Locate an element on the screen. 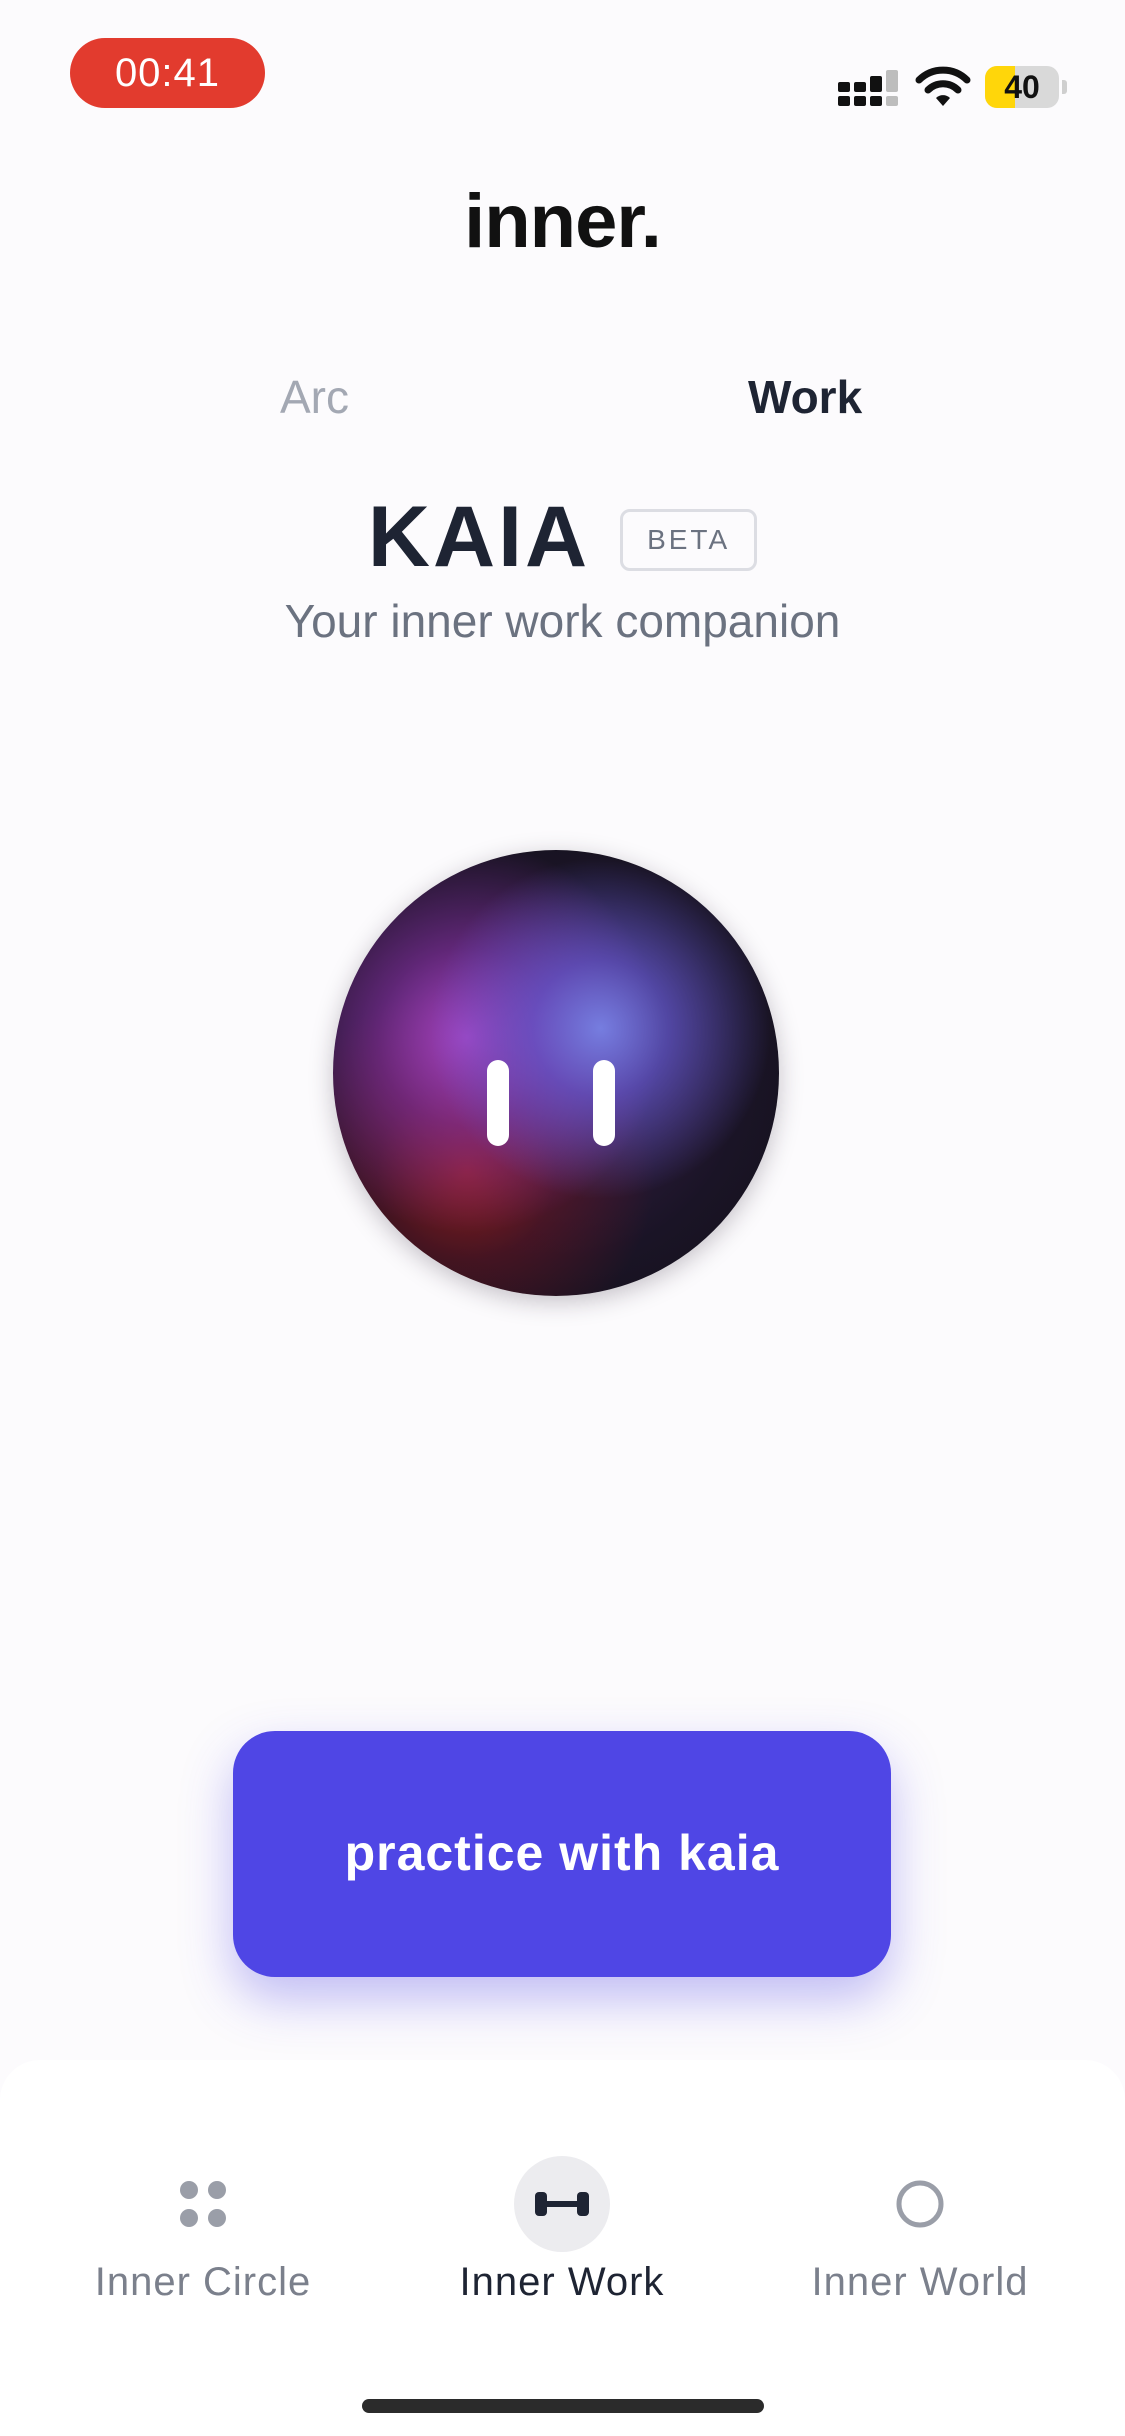 Image resolution: width=1125 pixels, height=2436 pixels. practice-with-kaia-button: practice with kaia is located at coordinates (562, 1854).